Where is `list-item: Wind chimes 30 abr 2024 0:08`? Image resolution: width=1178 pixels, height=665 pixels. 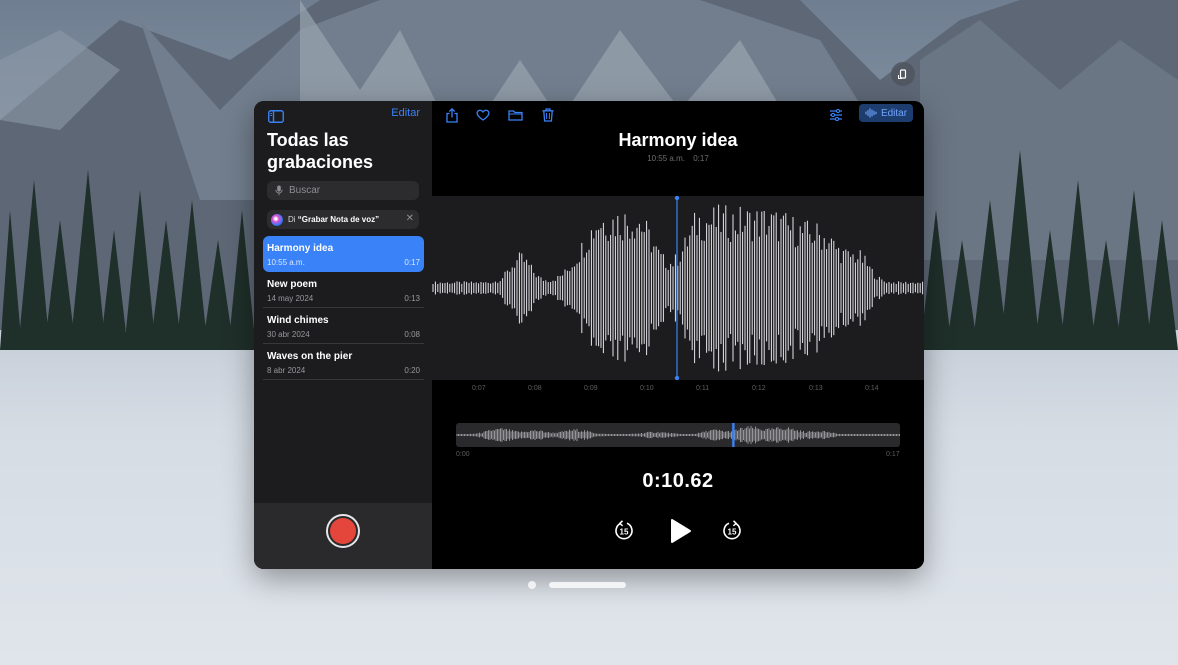 list-item: Wind chimes 30 abr 2024 0:08 is located at coordinates (343, 326).